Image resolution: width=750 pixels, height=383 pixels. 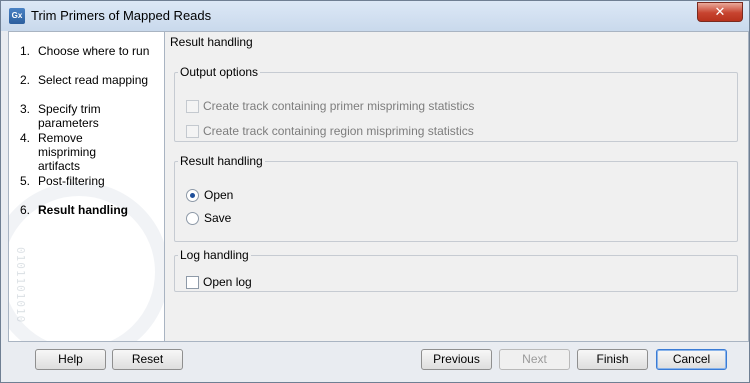 What do you see at coordinates (17, 16) in the screenshot?
I see `app-icon: Gx` at bounding box center [17, 16].